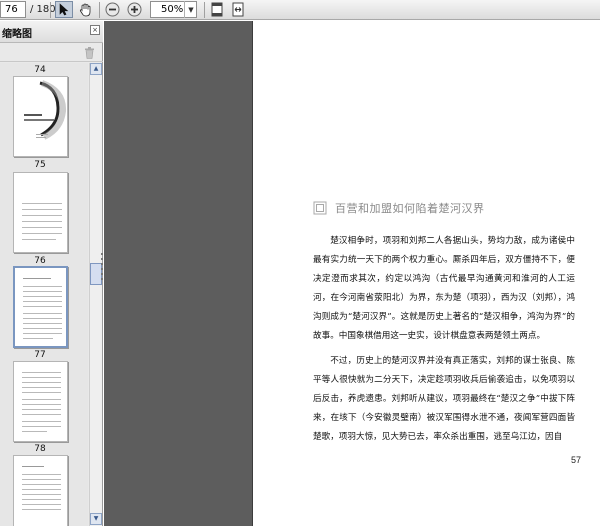 The height and width of the screenshot is (526, 600). I want to click on panel-close-button: ×, so click(95, 30).